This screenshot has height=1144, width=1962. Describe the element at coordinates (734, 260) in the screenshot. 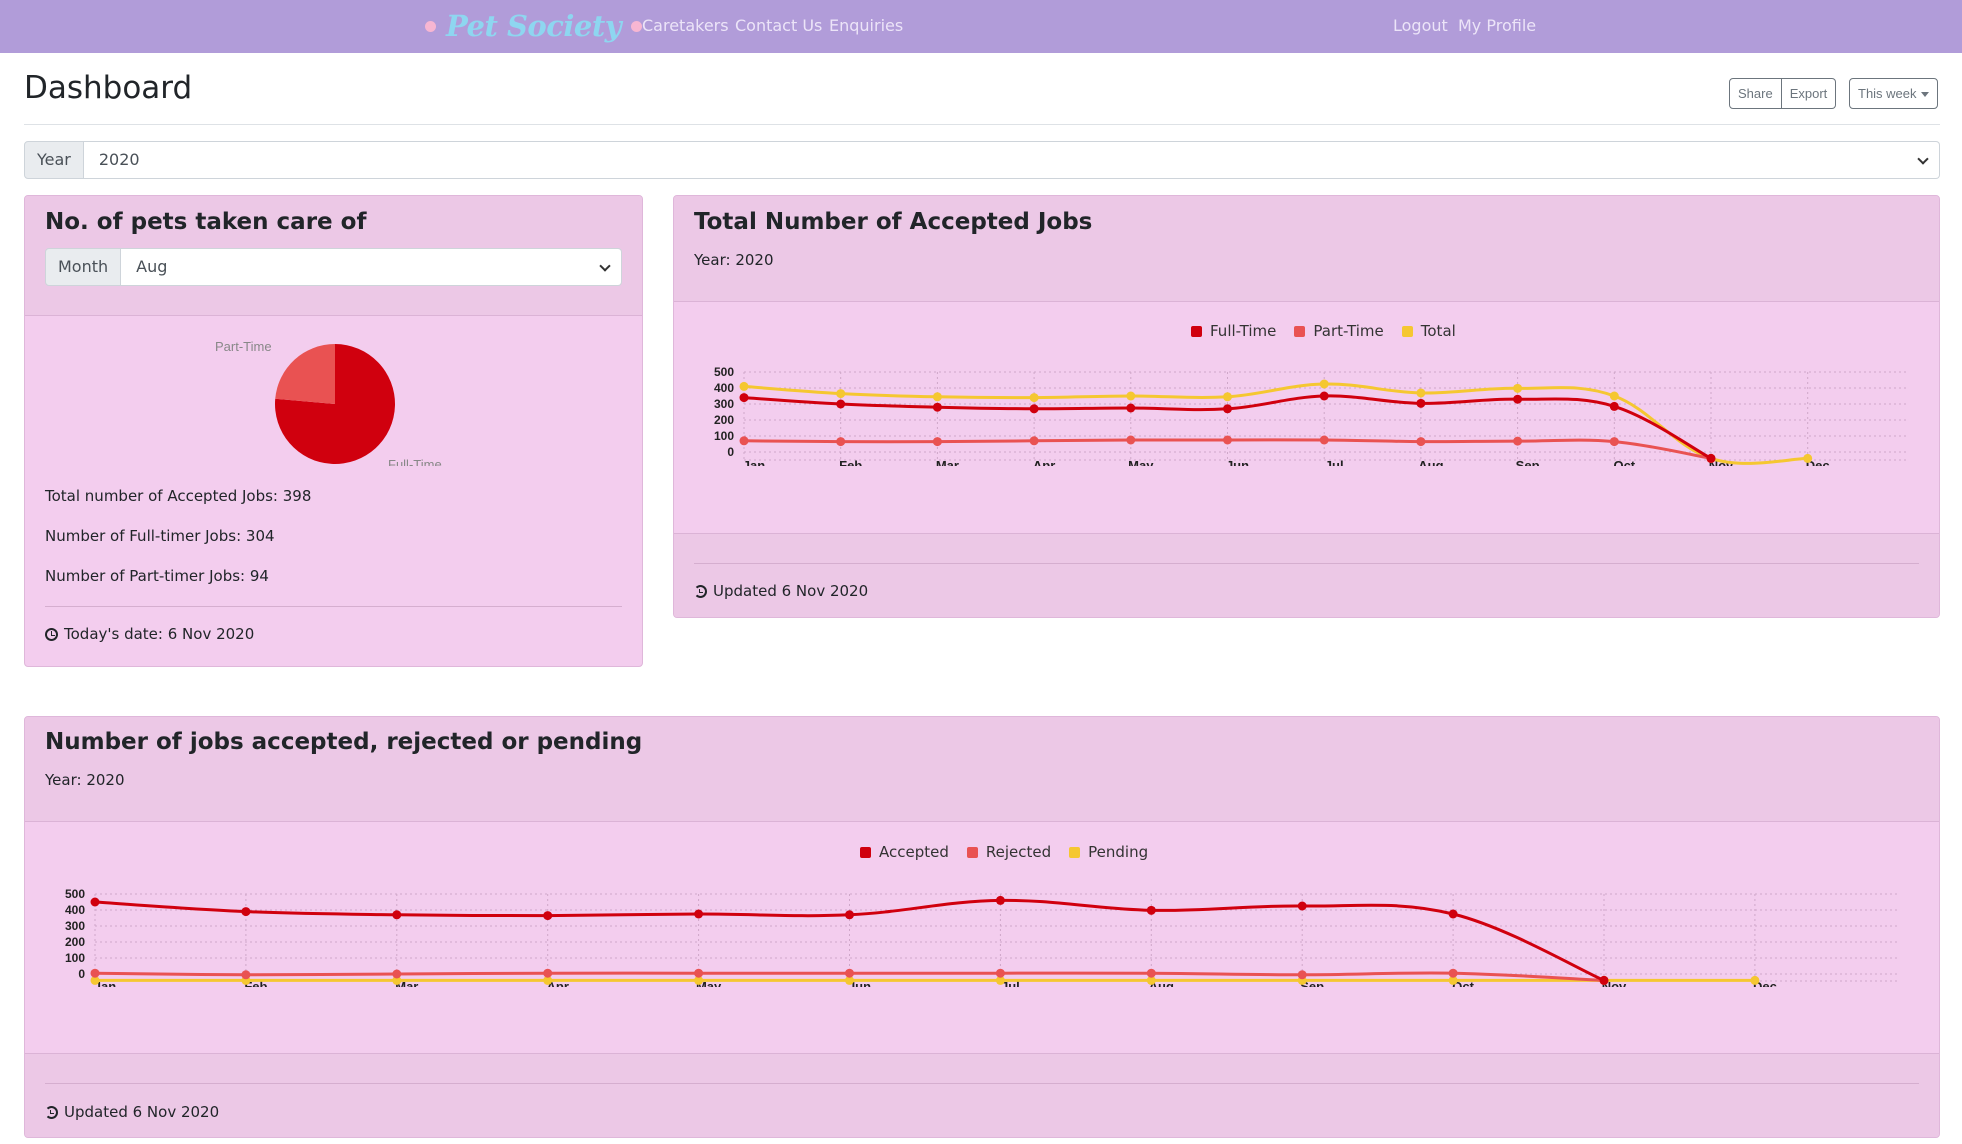

I see `accepted-card-year: Year: 2020` at that location.